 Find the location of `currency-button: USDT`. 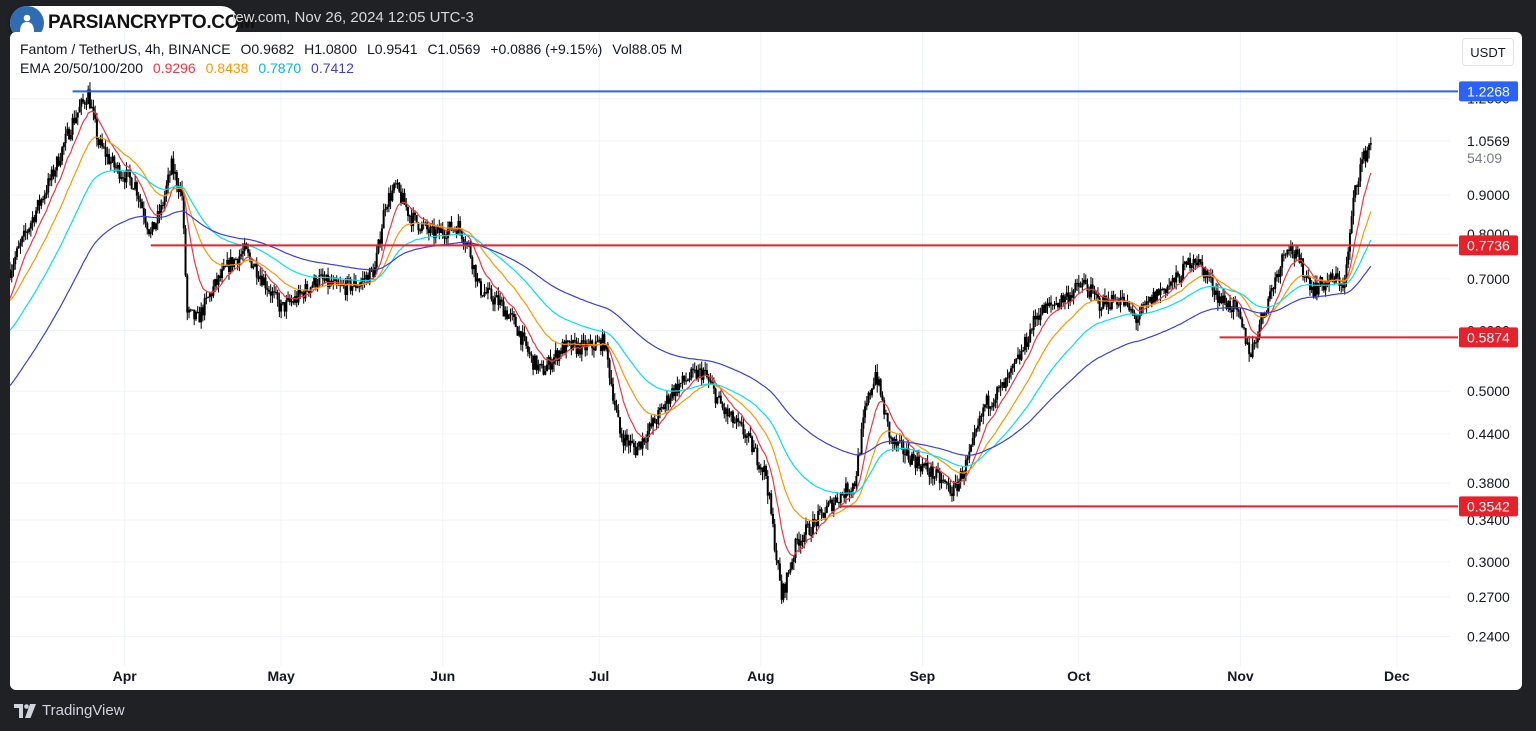

currency-button: USDT is located at coordinates (1488, 52).